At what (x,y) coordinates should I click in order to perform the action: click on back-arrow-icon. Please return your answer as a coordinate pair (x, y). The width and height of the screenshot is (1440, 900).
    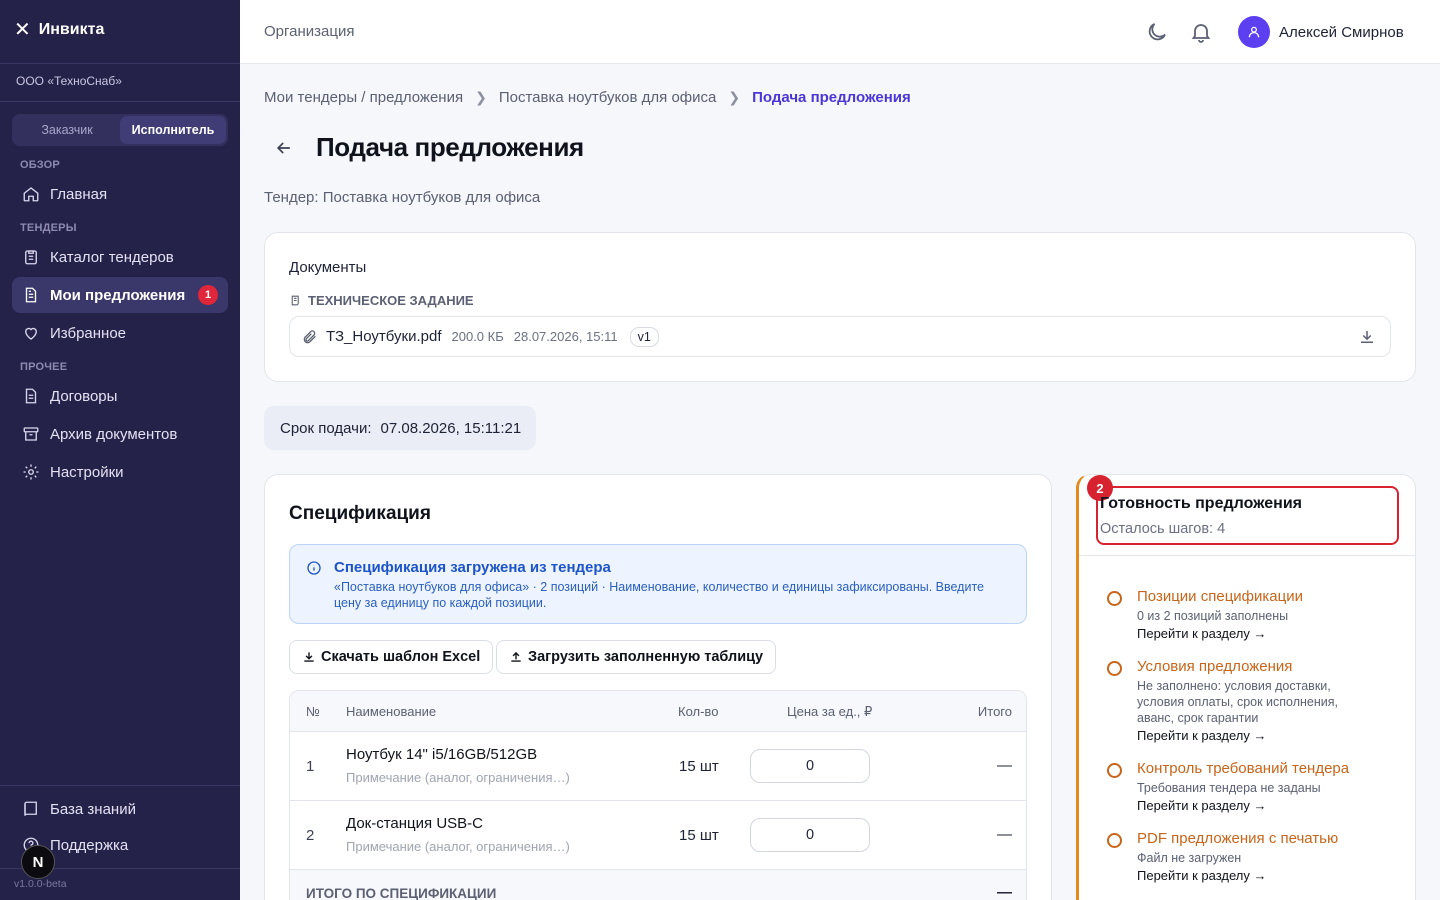
    Looking at the image, I should click on (284, 148).